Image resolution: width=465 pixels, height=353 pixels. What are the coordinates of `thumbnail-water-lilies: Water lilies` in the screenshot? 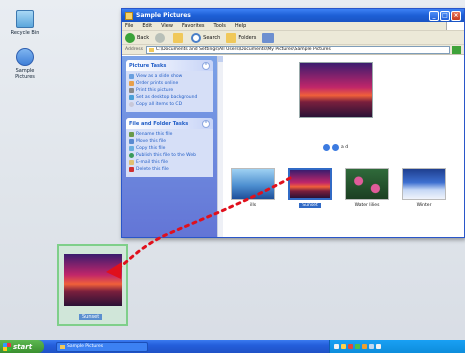 It's located at (367, 188).